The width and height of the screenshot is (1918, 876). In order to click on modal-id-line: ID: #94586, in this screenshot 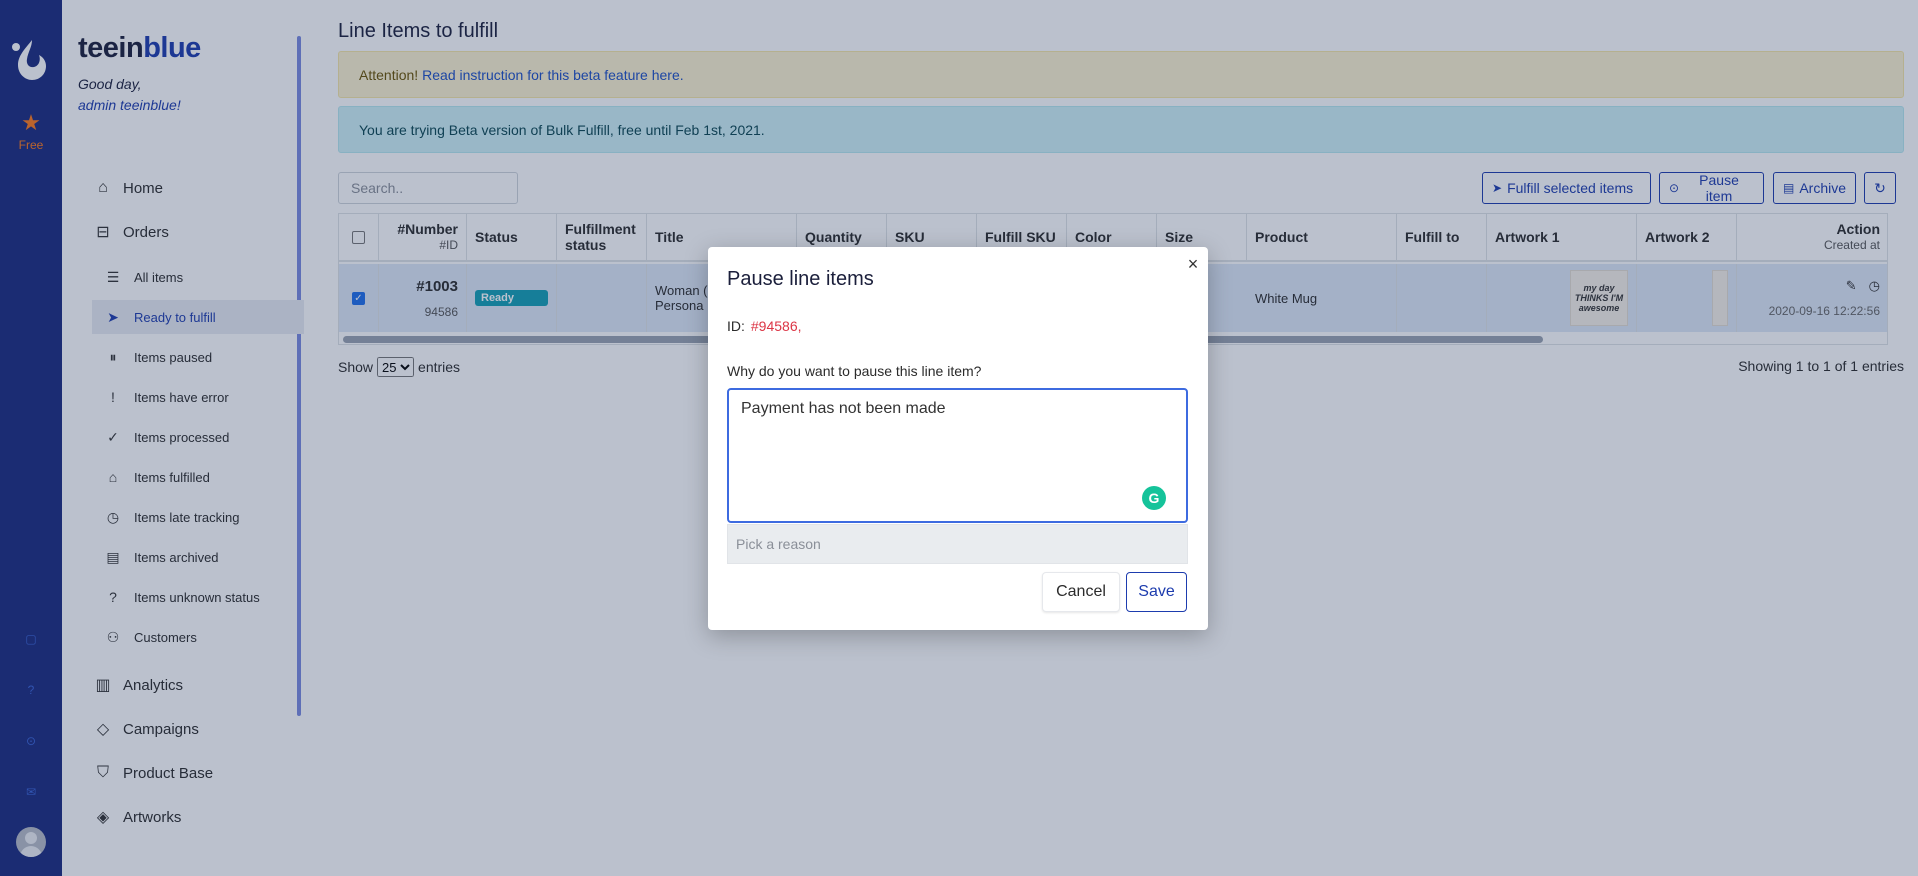, I will do `click(764, 326)`.